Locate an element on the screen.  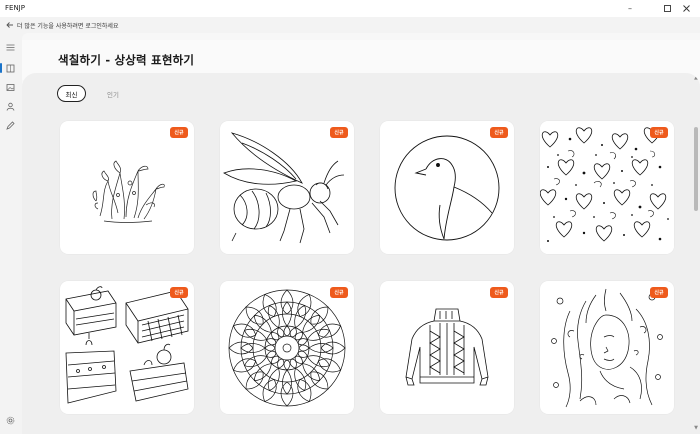
card-wasp: 신규 is located at coordinates (287, 187).